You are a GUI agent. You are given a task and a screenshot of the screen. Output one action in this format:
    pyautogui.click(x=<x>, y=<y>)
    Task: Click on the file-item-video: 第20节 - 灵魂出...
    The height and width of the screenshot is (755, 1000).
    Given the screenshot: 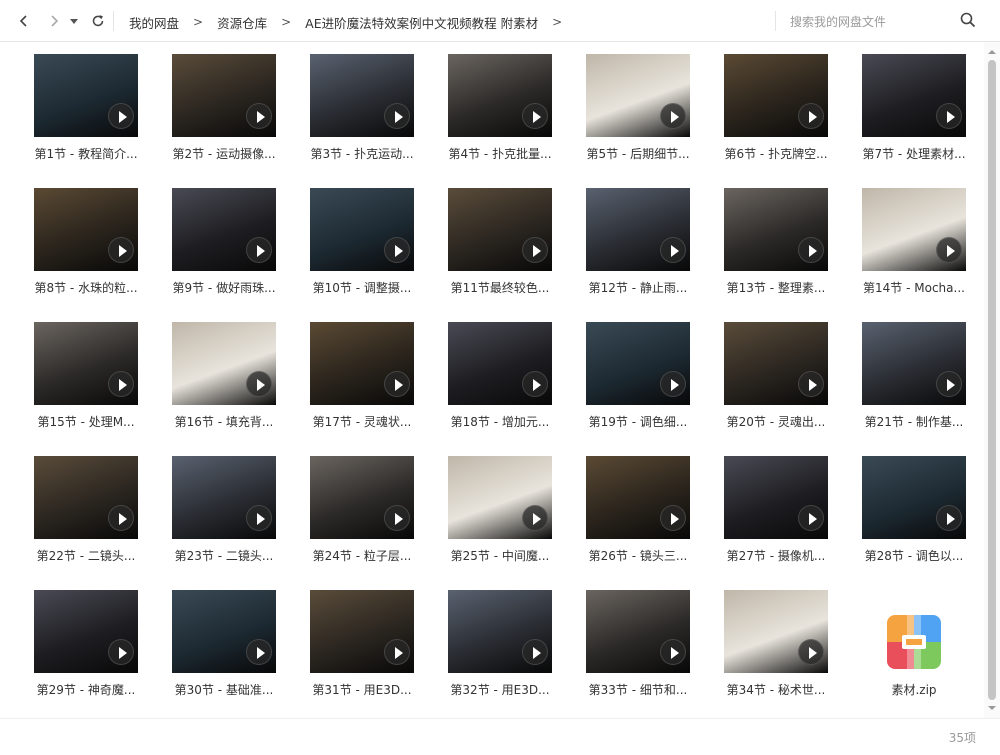 What is the action you would take?
    pyautogui.click(x=793, y=375)
    